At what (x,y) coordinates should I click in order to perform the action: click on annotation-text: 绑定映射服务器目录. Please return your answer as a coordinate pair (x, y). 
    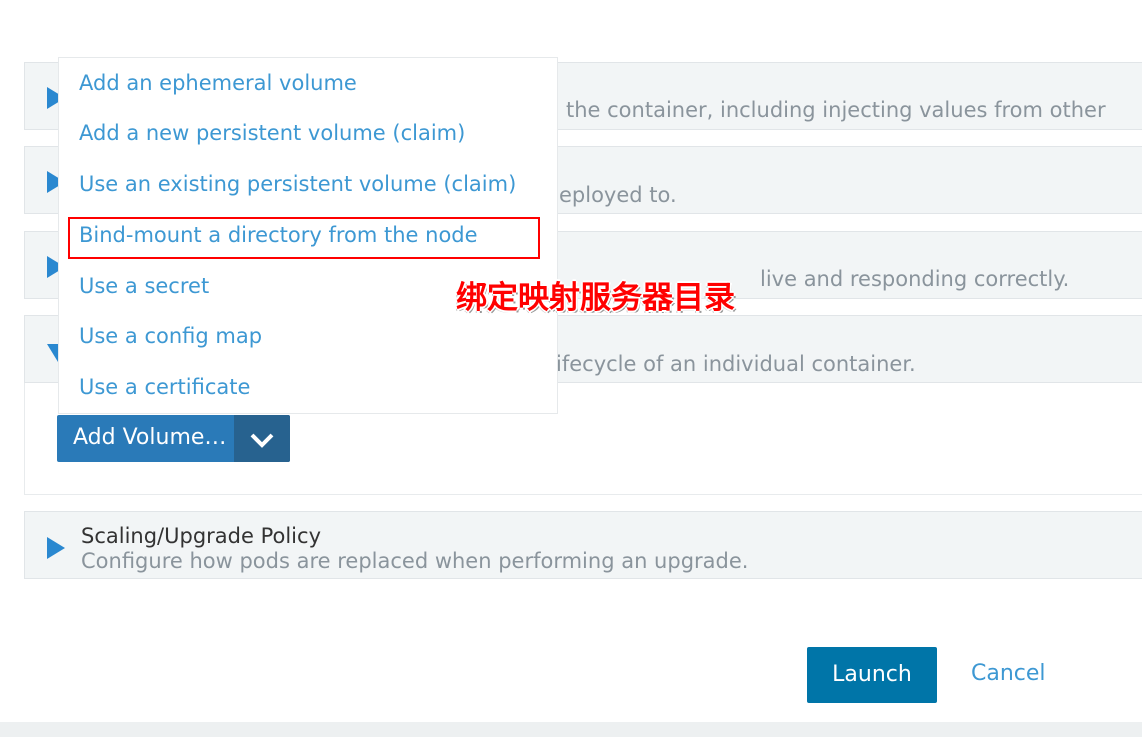
    Looking at the image, I should click on (595, 298).